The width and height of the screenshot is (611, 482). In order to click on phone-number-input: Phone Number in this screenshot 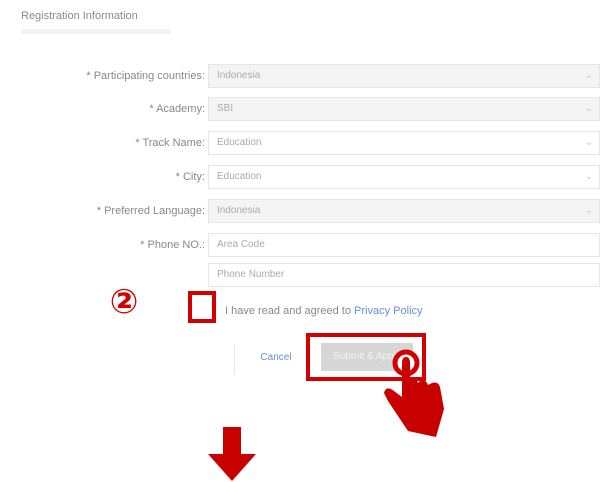, I will do `click(404, 275)`.